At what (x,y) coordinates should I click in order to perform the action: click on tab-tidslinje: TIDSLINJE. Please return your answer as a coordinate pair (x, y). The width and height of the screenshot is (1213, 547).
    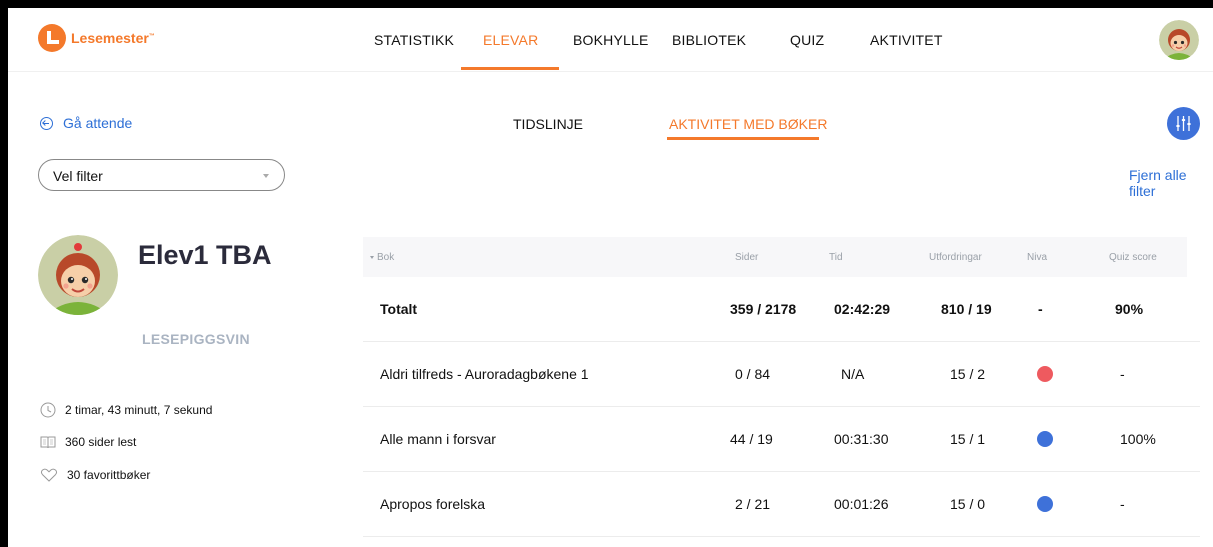
    Looking at the image, I should click on (548, 124).